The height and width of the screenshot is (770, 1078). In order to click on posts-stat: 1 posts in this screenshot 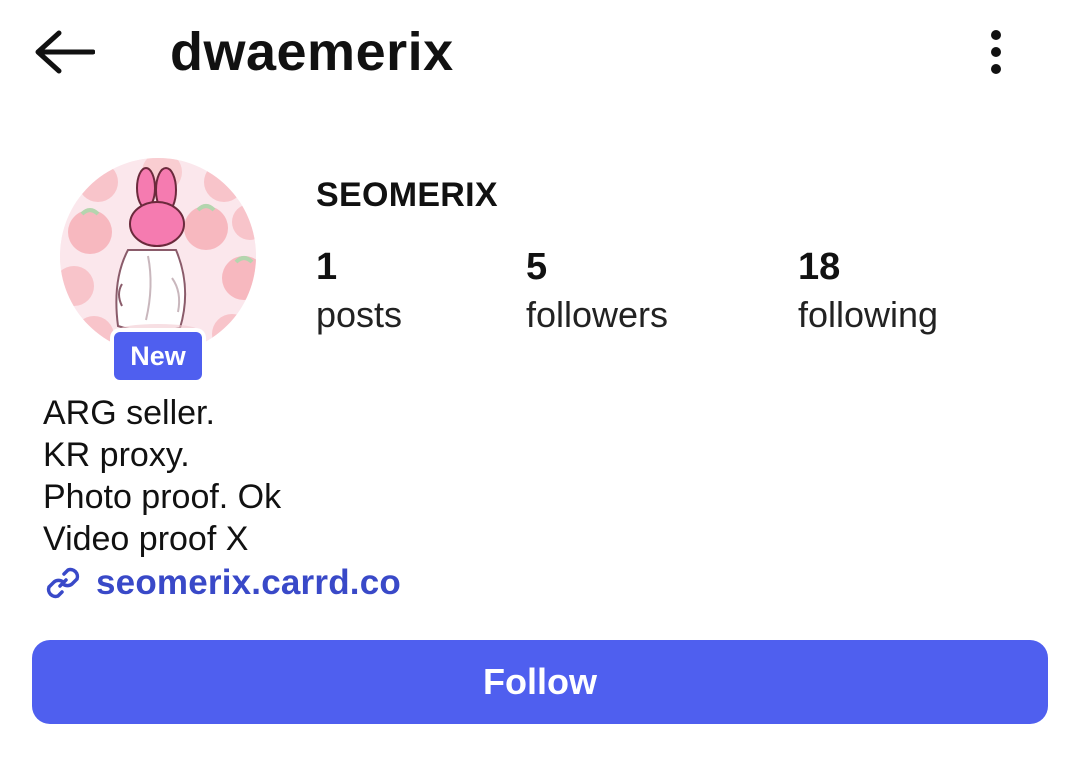, I will do `click(359, 292)`.